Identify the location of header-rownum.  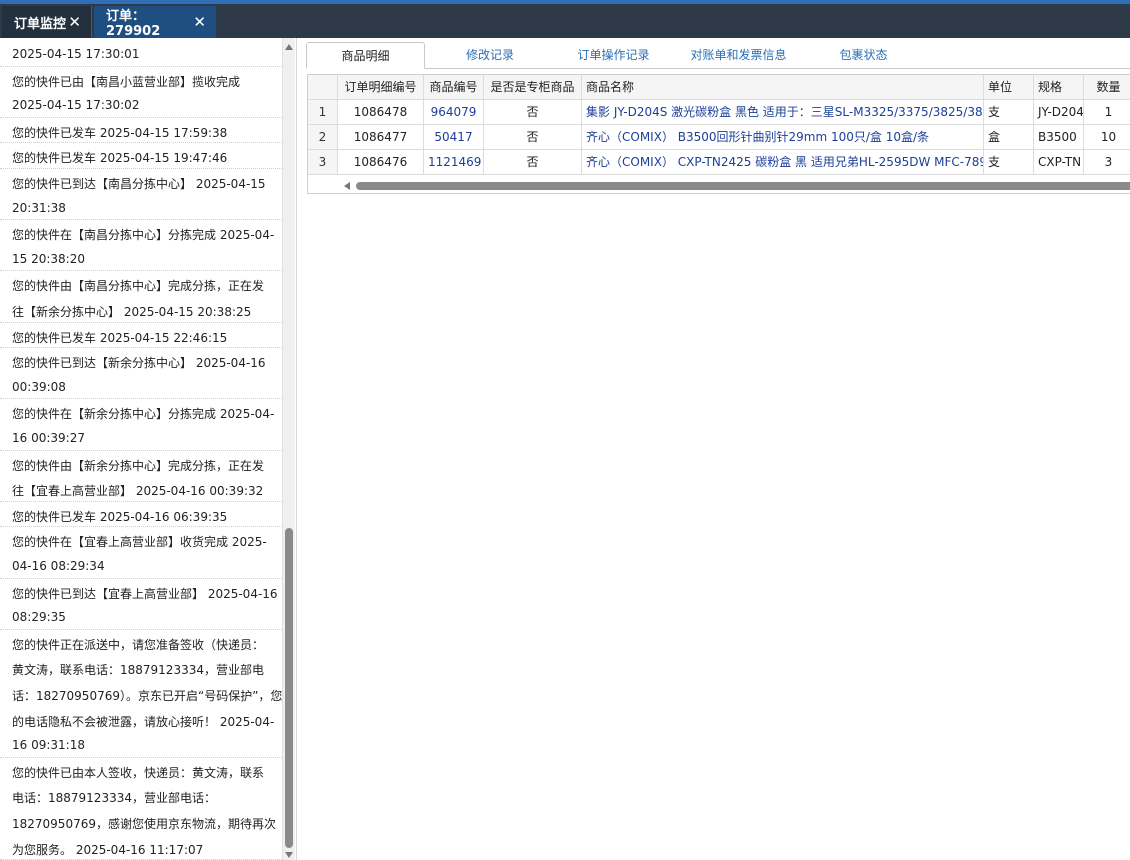
(323, 87).